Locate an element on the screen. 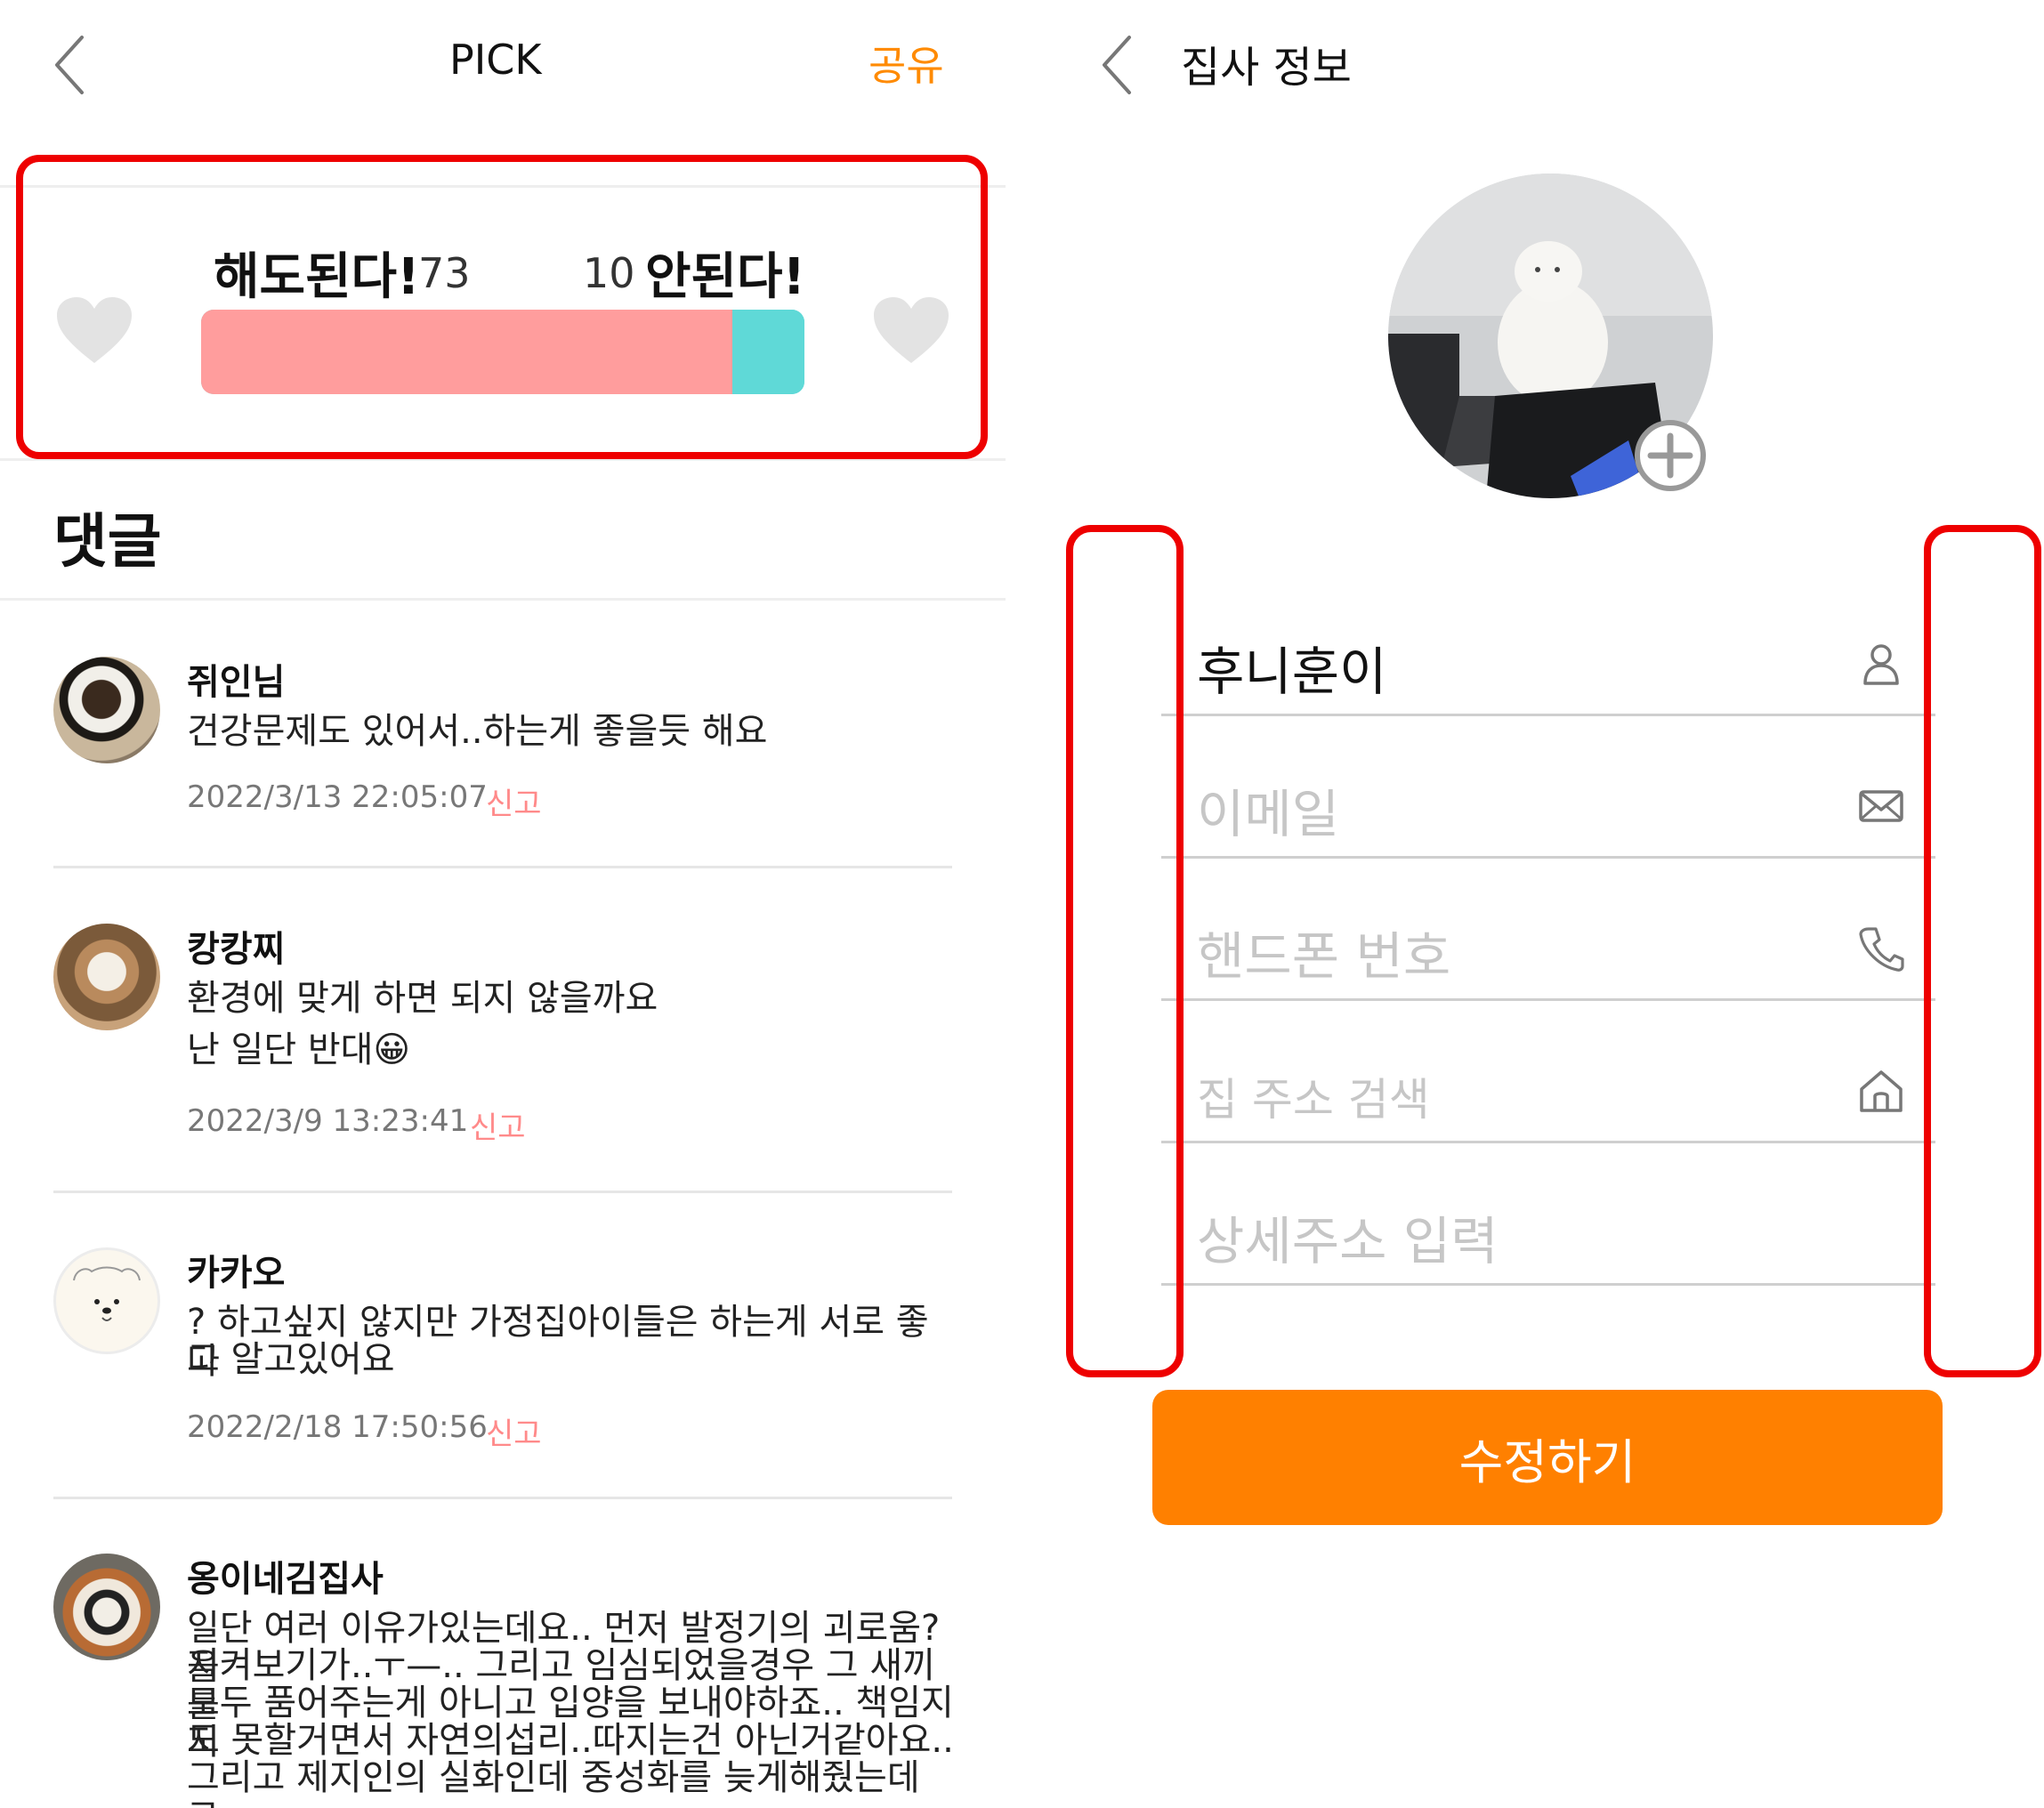 This screenshot has width=2044, height=1808. comment-text: 난 일단 반대😀 is located at coordinates (299, 1049).